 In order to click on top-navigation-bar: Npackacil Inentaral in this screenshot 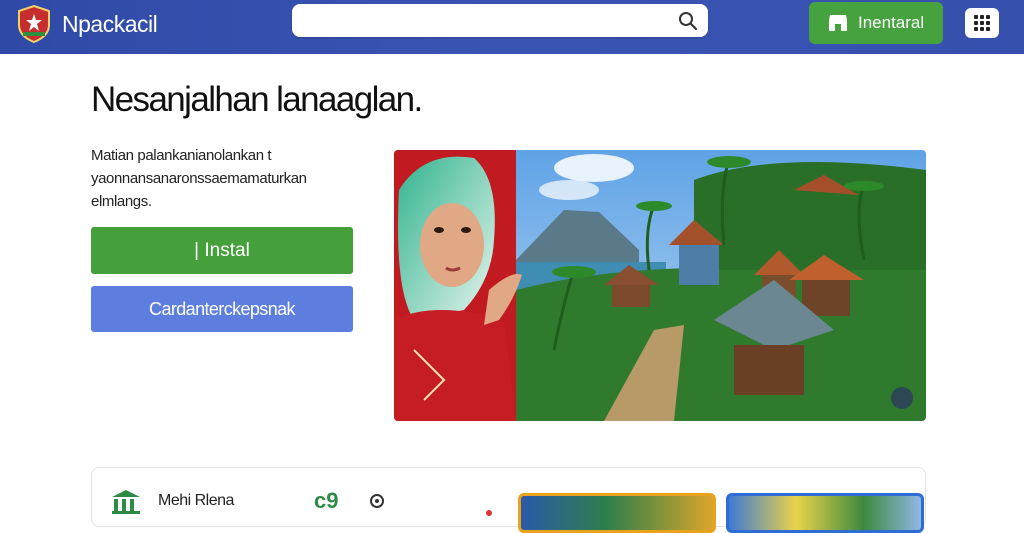, I will do `click(512, 27)`.